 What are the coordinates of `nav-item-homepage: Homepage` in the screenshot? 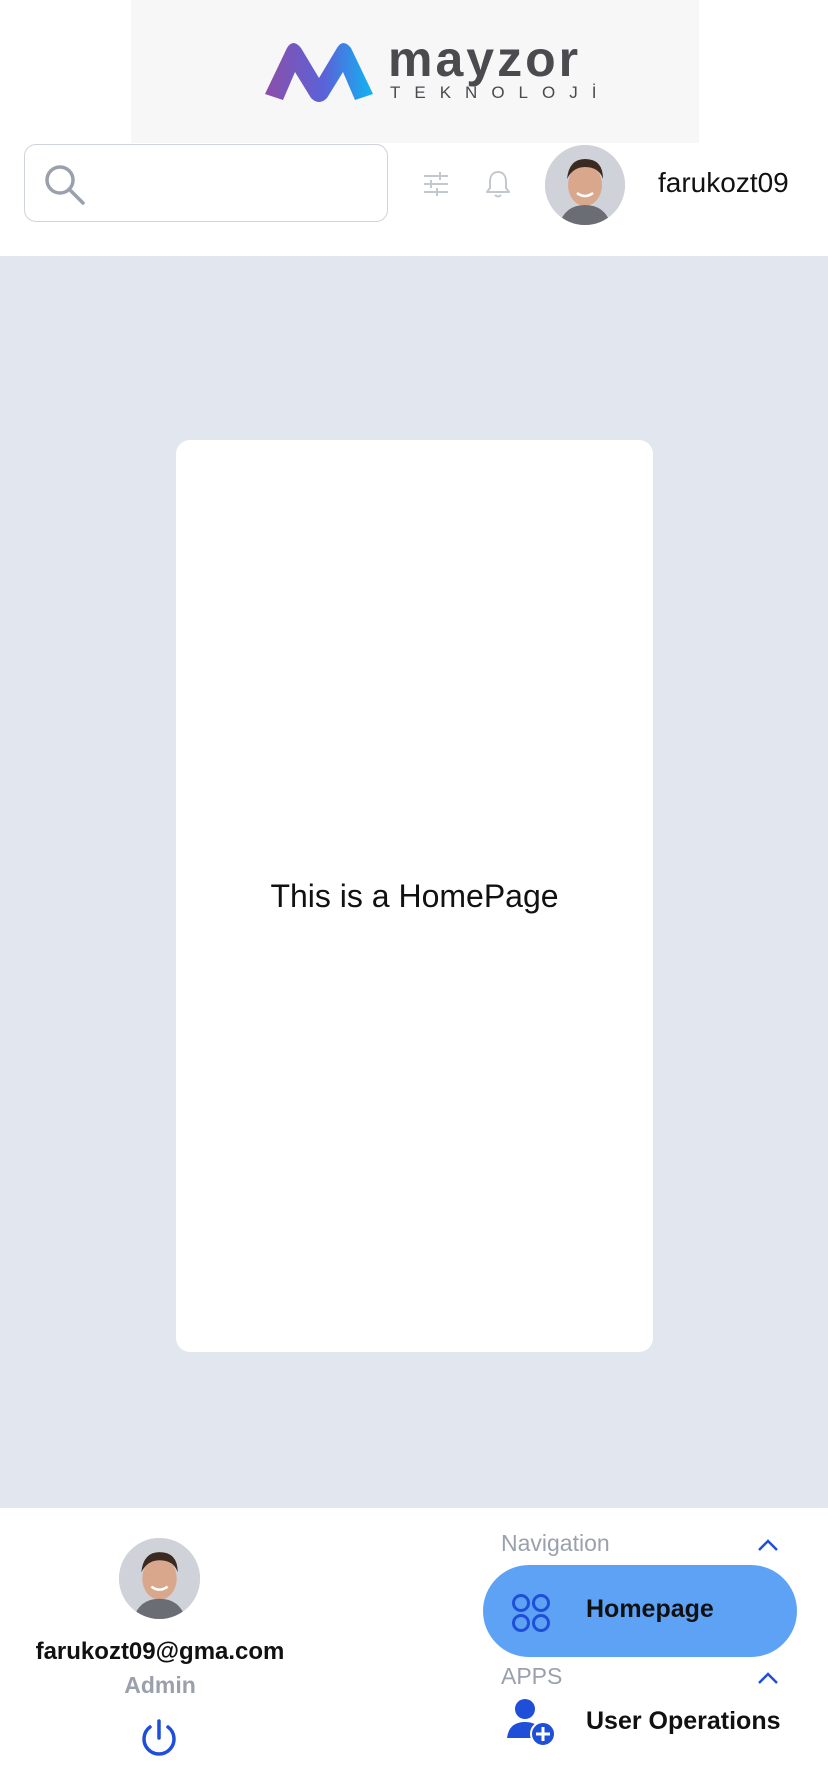 It's located at (640, 1611).